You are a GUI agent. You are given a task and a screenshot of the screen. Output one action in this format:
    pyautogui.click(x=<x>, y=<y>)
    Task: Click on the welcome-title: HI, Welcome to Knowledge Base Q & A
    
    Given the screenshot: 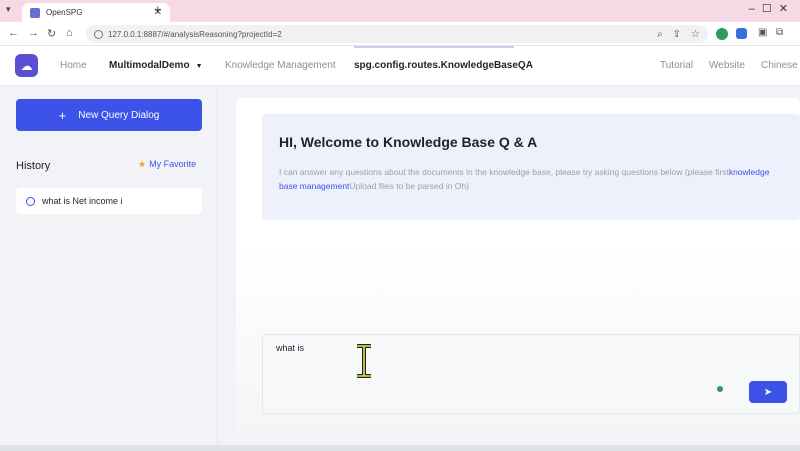 What is the action you would take?
    pyautogui.click(x=408, y=142)
    